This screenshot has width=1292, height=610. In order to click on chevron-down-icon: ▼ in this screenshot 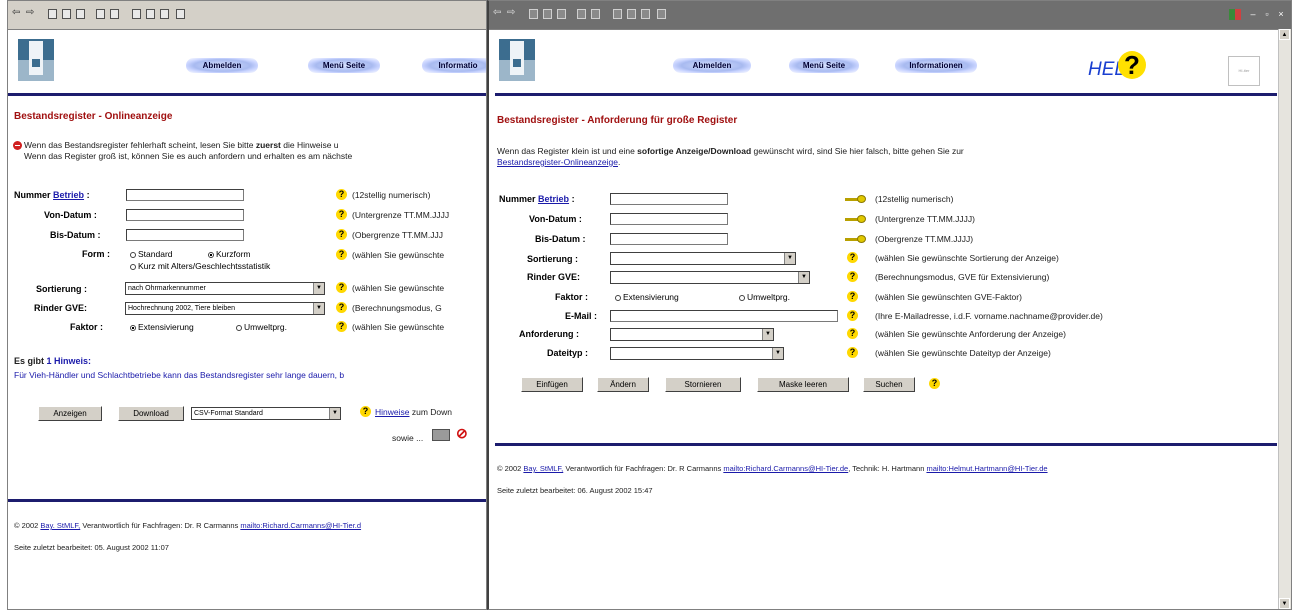, I will do `click(318, 288)`.